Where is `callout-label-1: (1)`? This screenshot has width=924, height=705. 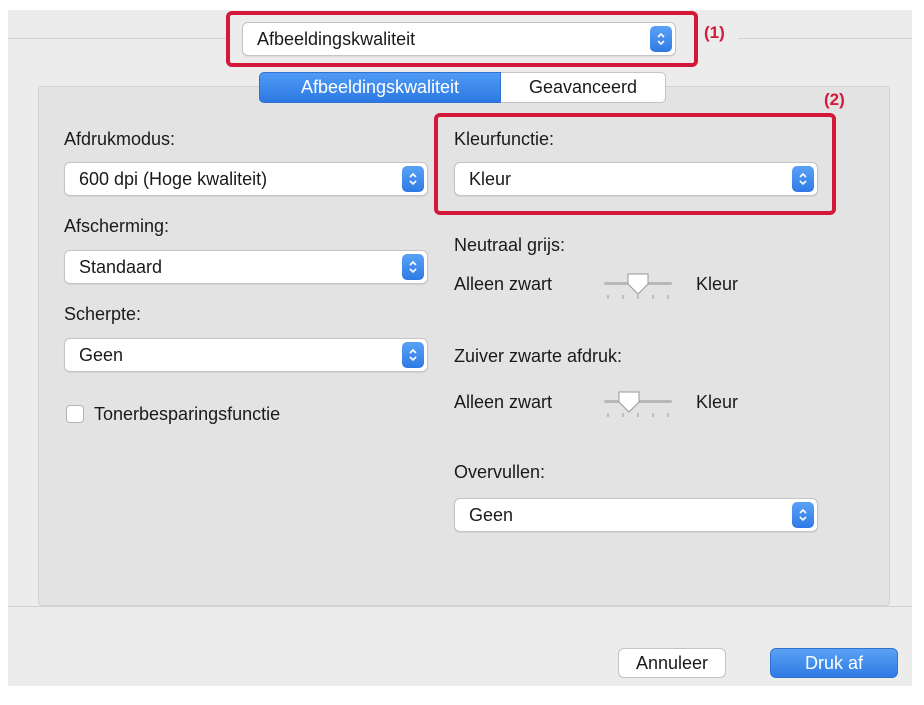
callout-label-1: (1) is located at coordinates (714, 32).